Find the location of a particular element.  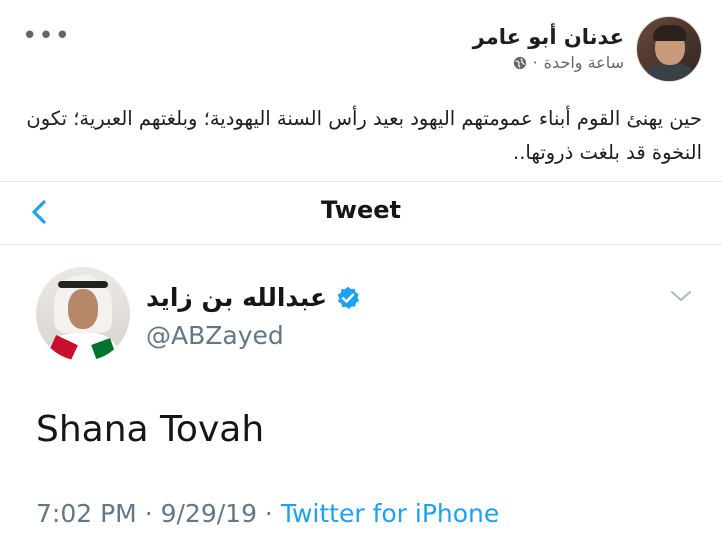

post-timestamp-row: ساعة واحدة · is located at coordinates (548, 63).